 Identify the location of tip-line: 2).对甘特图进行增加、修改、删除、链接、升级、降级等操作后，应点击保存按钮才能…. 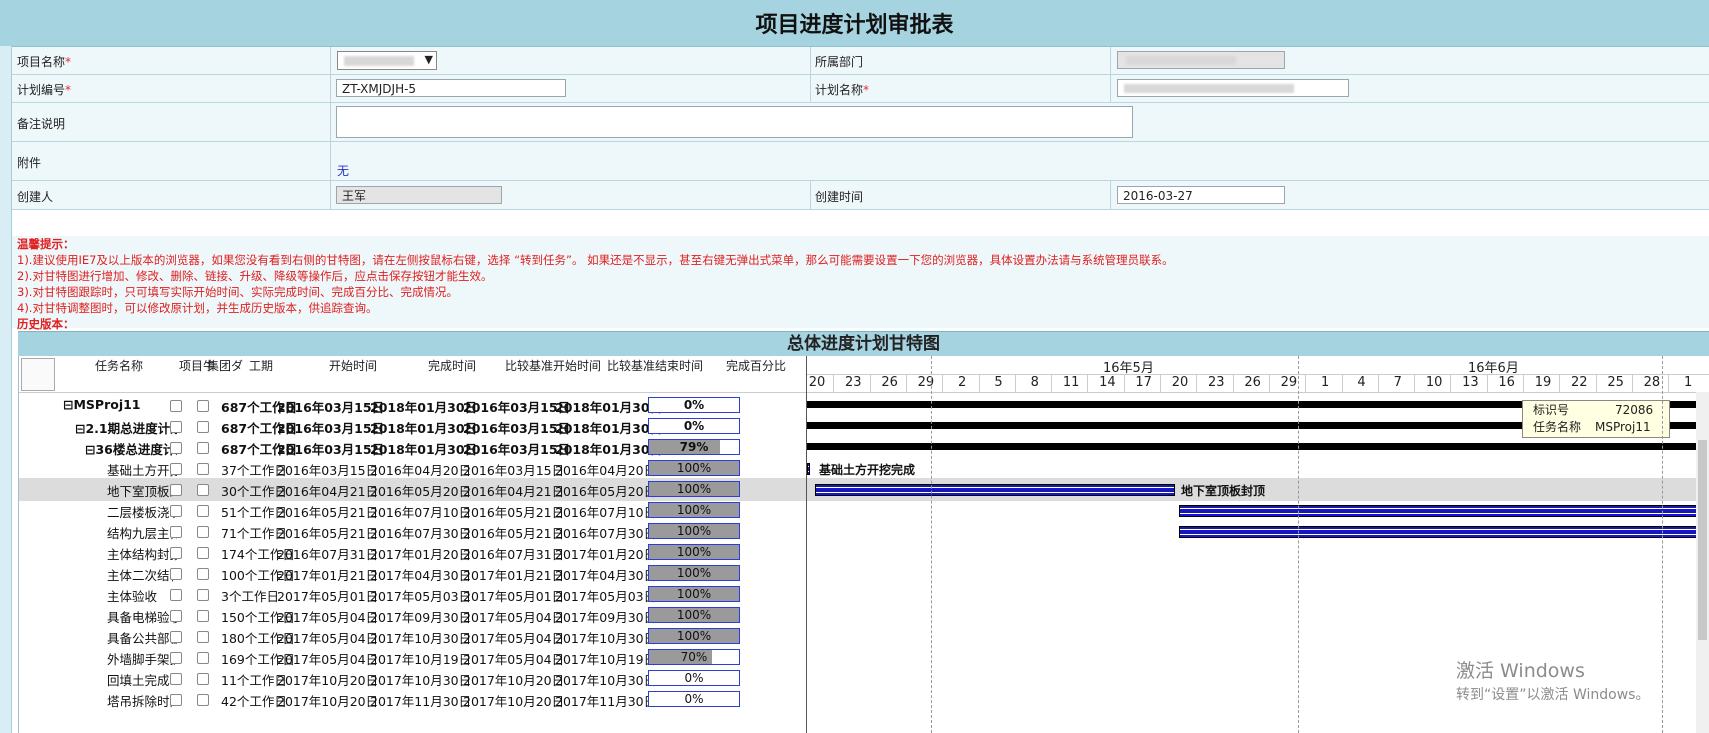
(255, 276).